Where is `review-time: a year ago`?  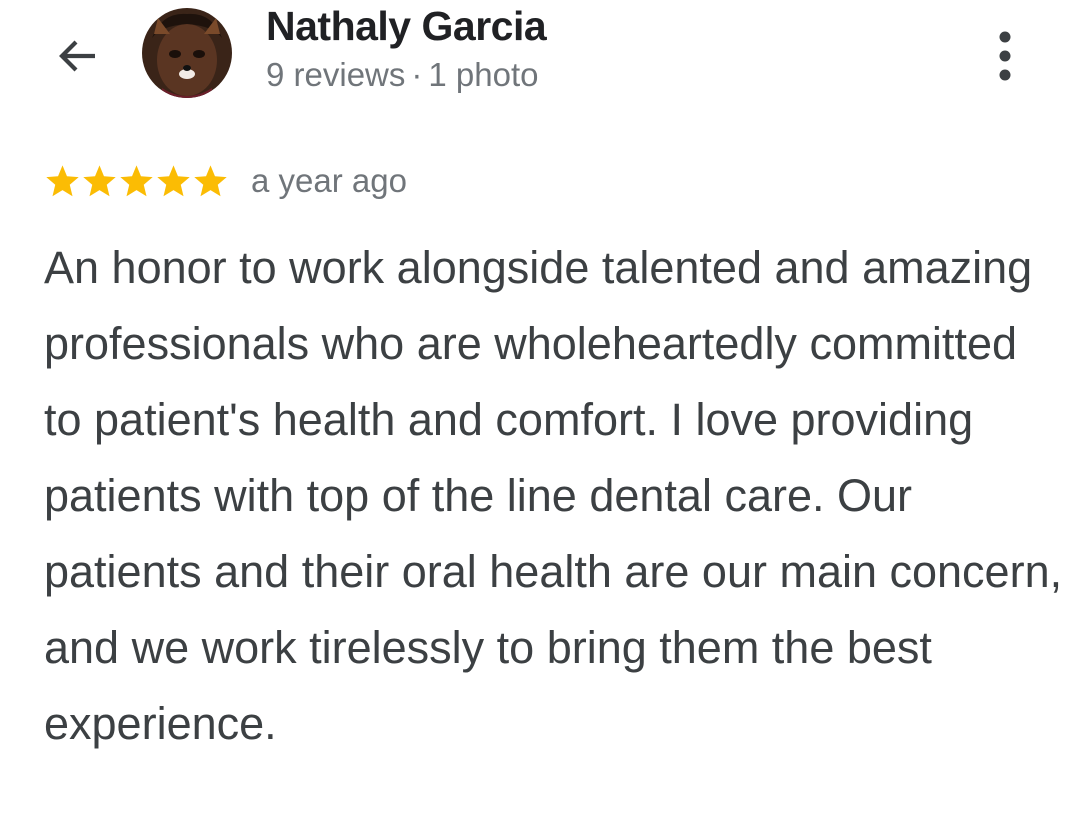
review-time: a year ago is located at coordinates (329, 180).